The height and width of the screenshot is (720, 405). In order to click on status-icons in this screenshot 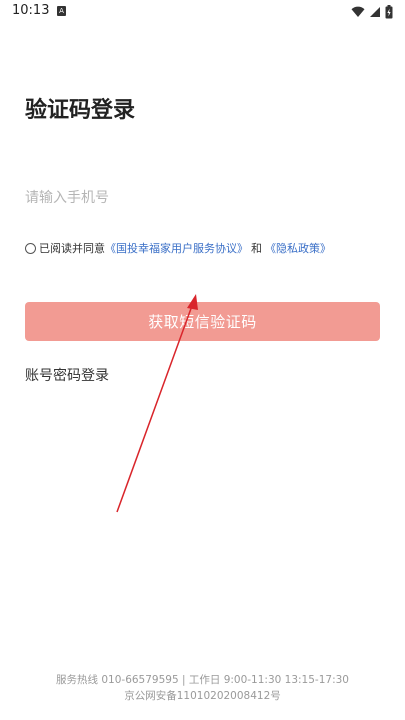, I will do `click(372, 12)`.